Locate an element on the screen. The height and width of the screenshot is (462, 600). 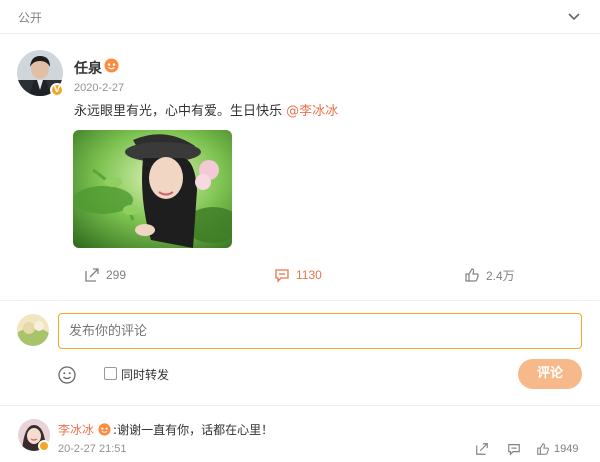
emoji-icon is located at coordinates (67, 375).